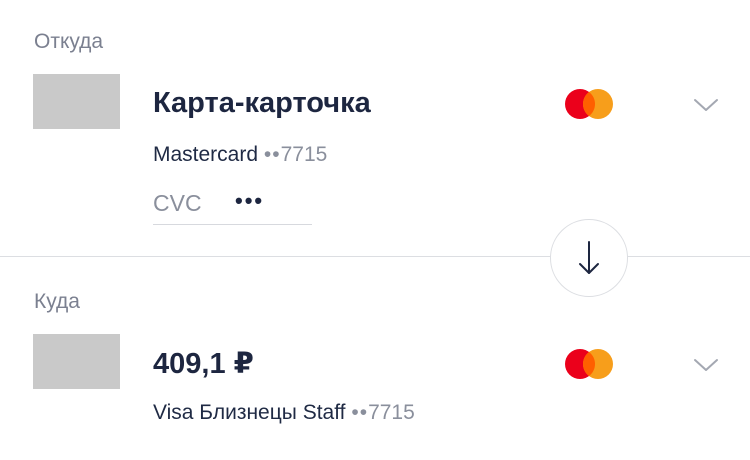  Describe the element at coordinates (391, 412) in the screenshot. I see `to-card-last4: 7715` at that location.